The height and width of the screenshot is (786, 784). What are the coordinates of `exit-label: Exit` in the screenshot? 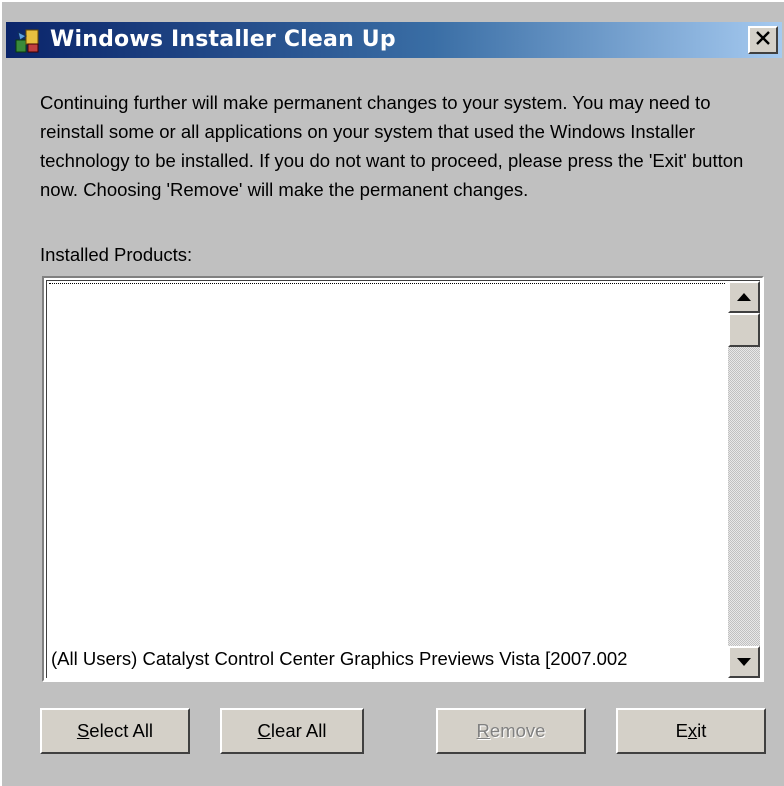 It's located at (691, 730).